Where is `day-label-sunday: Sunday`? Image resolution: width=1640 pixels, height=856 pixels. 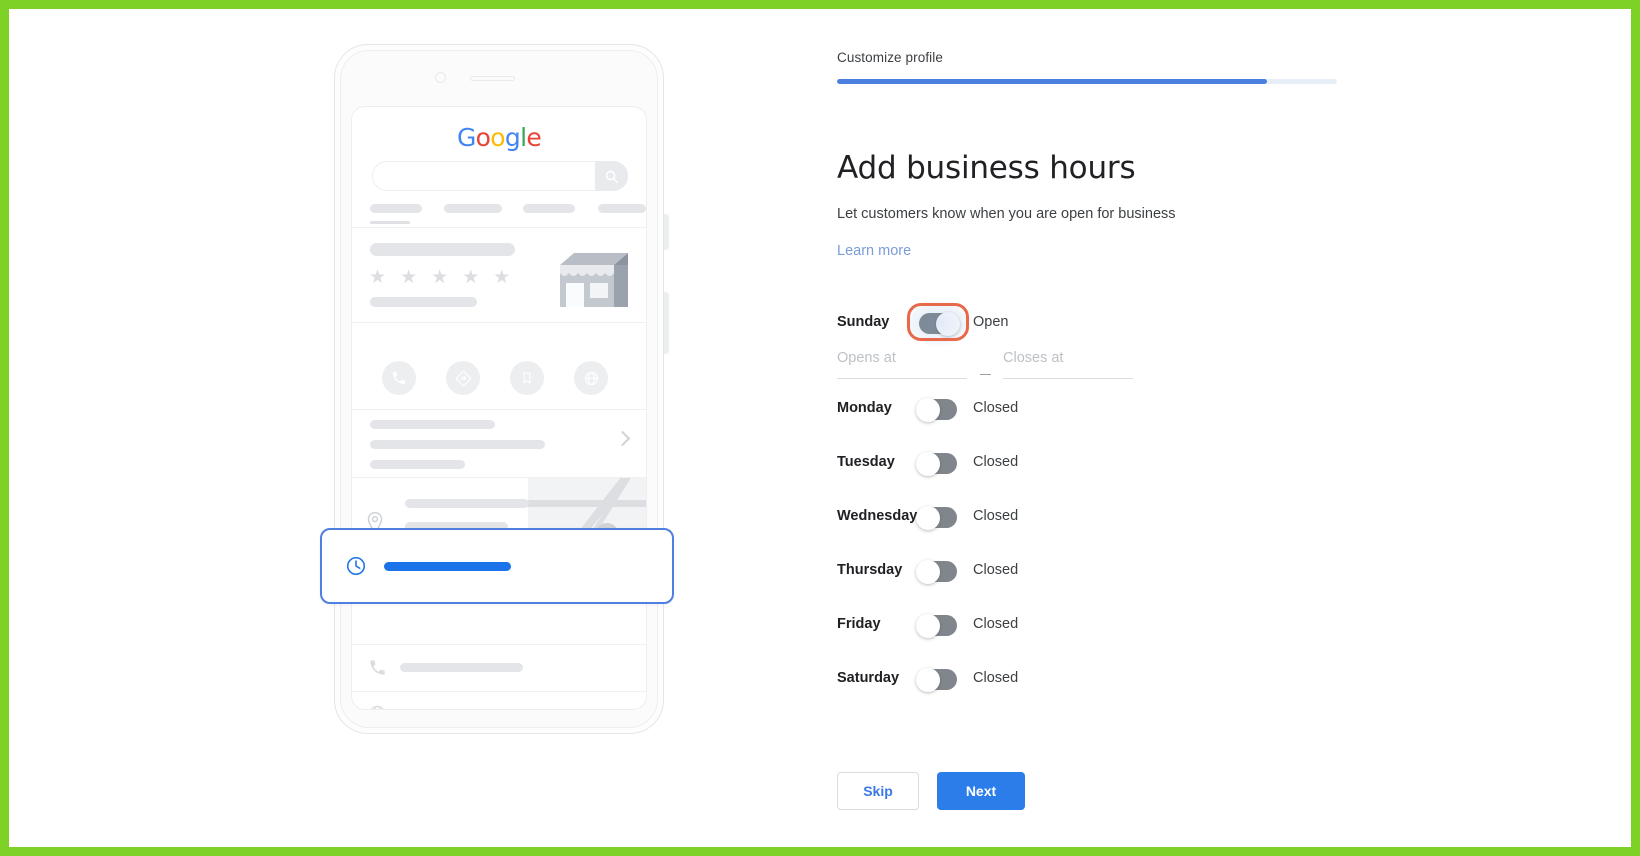
day-label-sunday: Sunday is located at coordinates (863, 322).